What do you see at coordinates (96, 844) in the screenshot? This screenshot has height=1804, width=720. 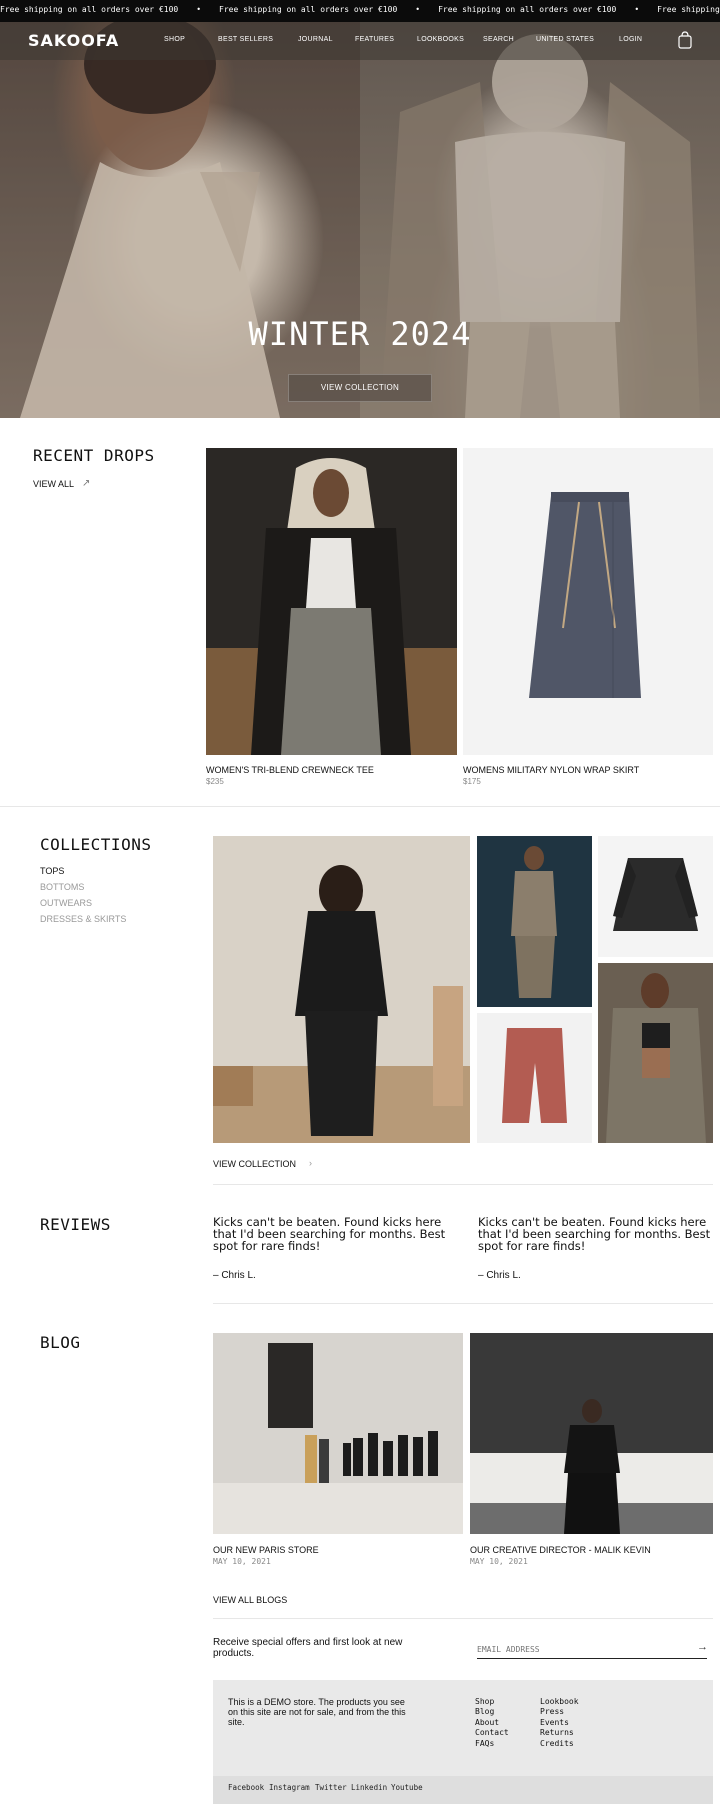 I see `collections-title: COLLECTIONS` at bounding box center [96, 844].